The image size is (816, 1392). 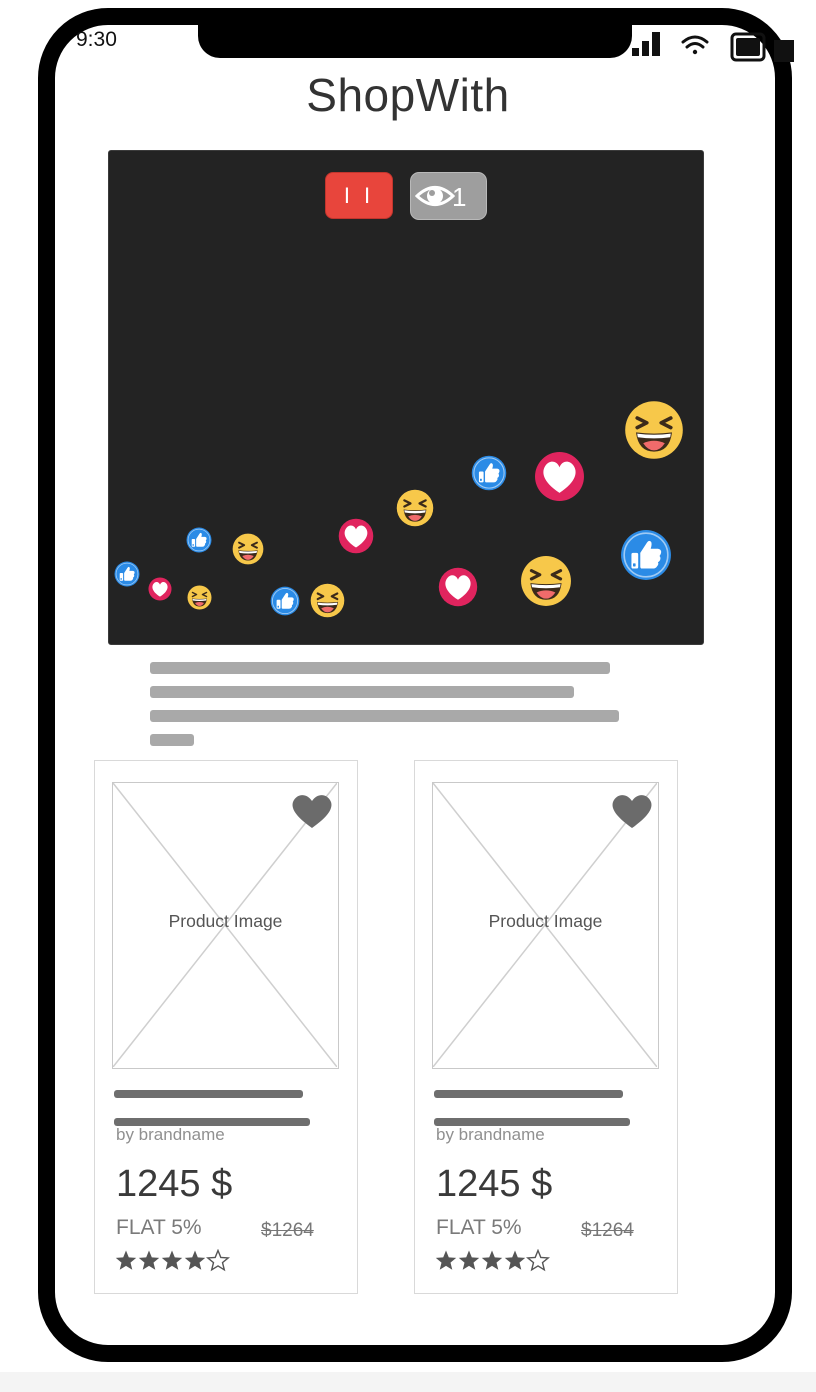 I want to click on pause-button: I I, so click(x=359, y=195).